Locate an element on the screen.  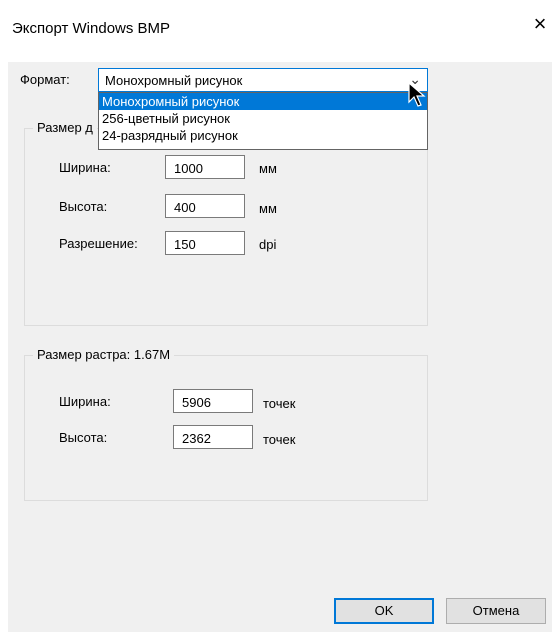
title-bar: Экспорт Windows BMP × is located at coordinates (280, 31).